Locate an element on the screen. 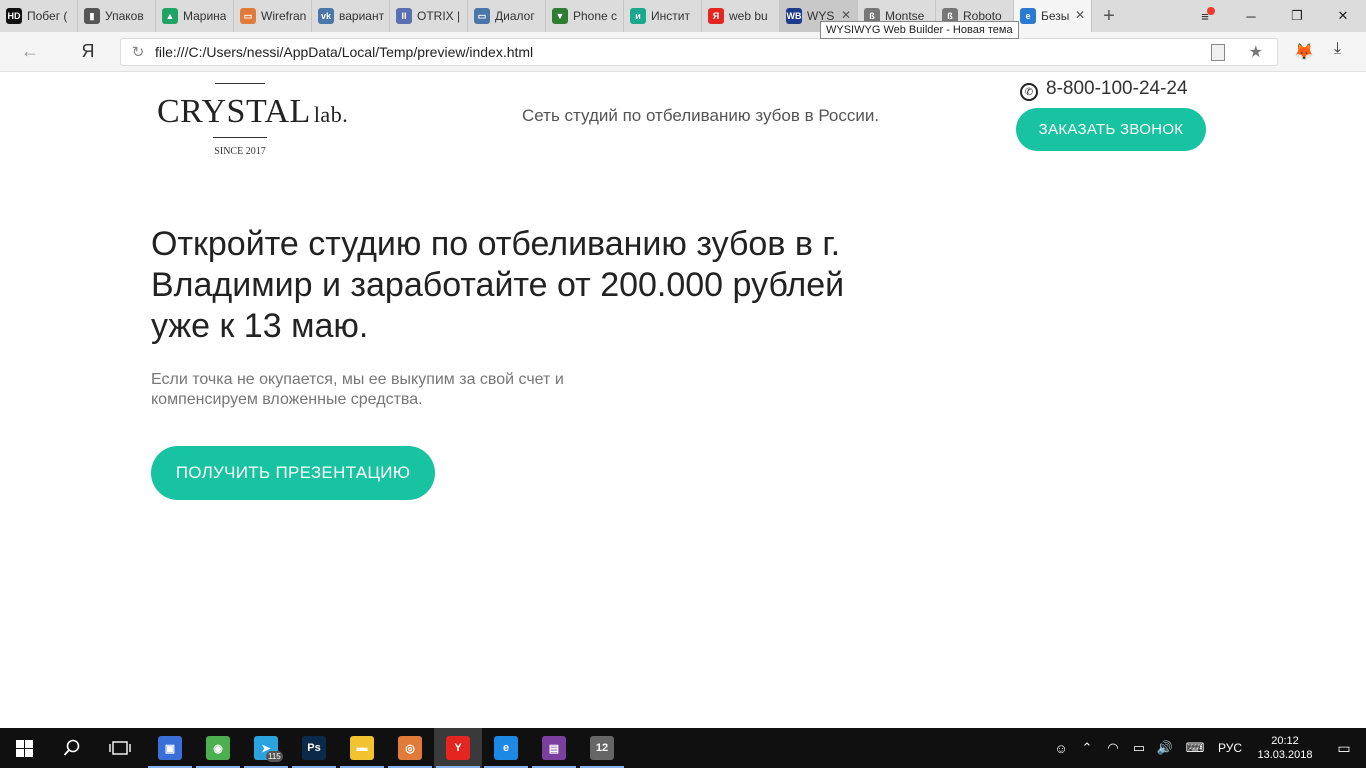  reload-icon: ↻ is located at coordinates (138, 52).